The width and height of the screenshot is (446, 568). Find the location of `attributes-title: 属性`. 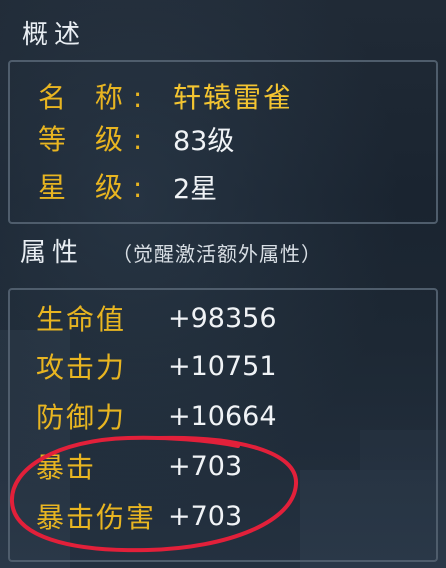

attributes-title: 属性 is located at coordinates (52, 253).